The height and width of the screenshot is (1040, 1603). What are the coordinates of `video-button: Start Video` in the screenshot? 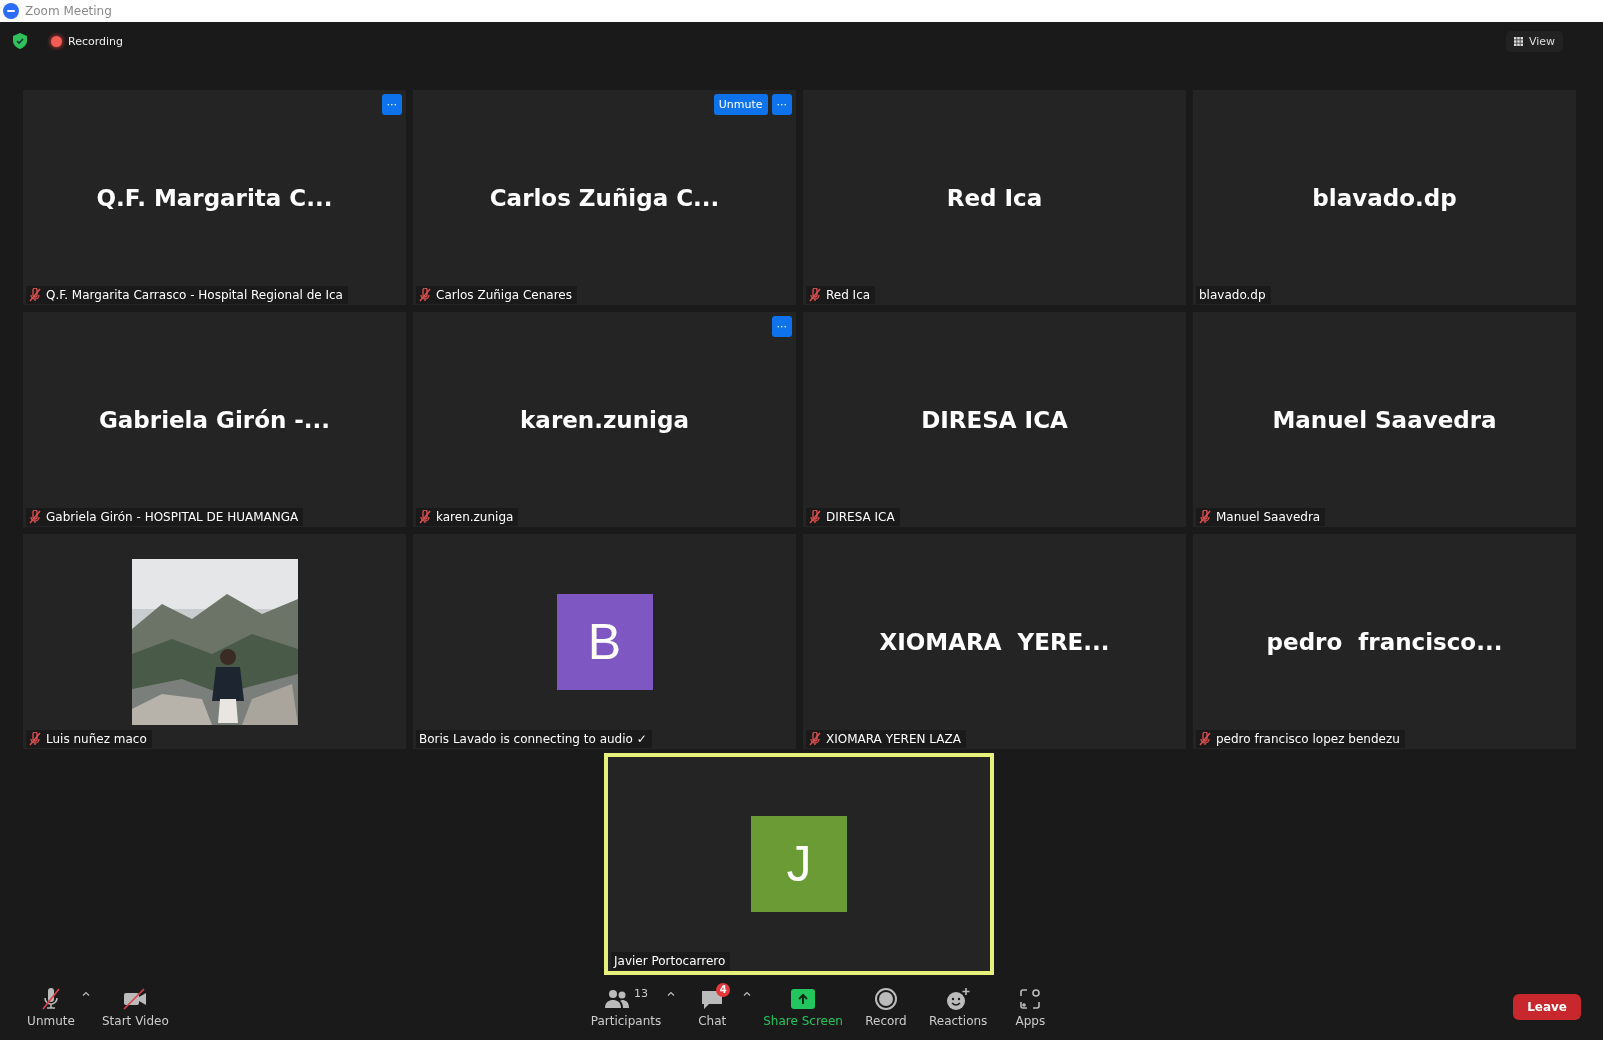 It's located at (135, 1007).